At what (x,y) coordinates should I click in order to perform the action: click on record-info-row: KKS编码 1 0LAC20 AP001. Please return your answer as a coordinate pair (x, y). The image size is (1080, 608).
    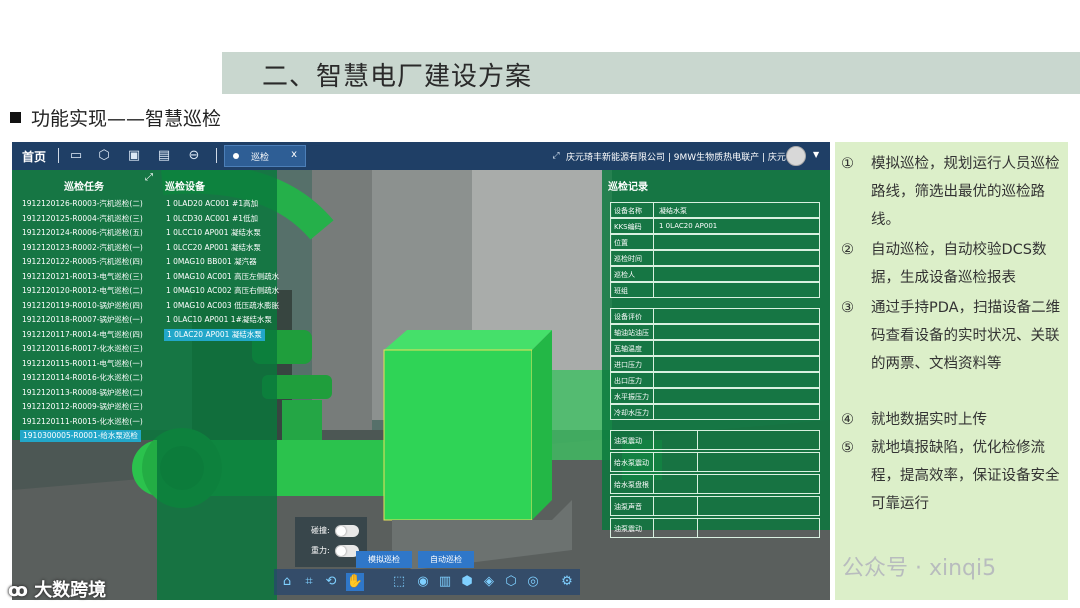
    Looking at the image, I should click on (715, 226).